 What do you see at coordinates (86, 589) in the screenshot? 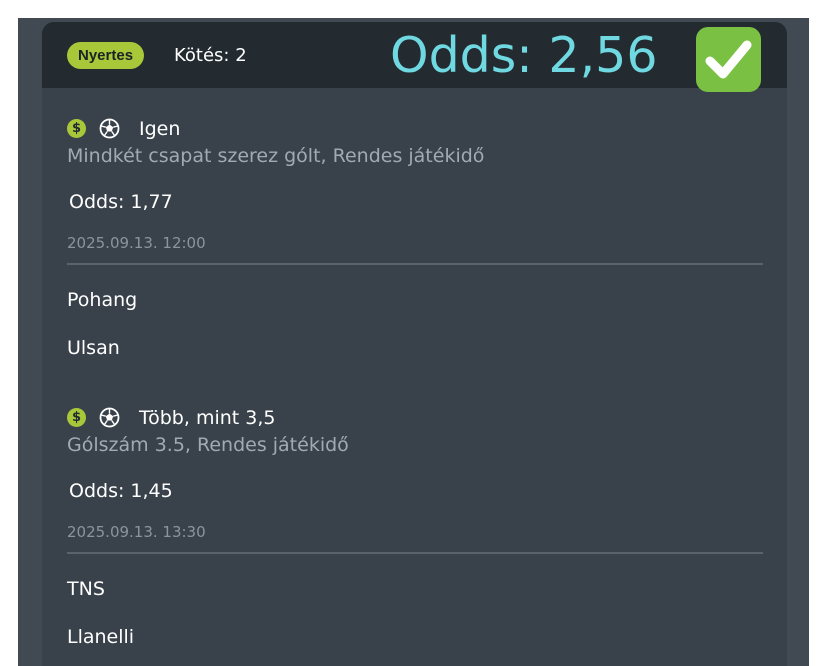
I see `home-team: TNS` at bounding box center [86, 589].